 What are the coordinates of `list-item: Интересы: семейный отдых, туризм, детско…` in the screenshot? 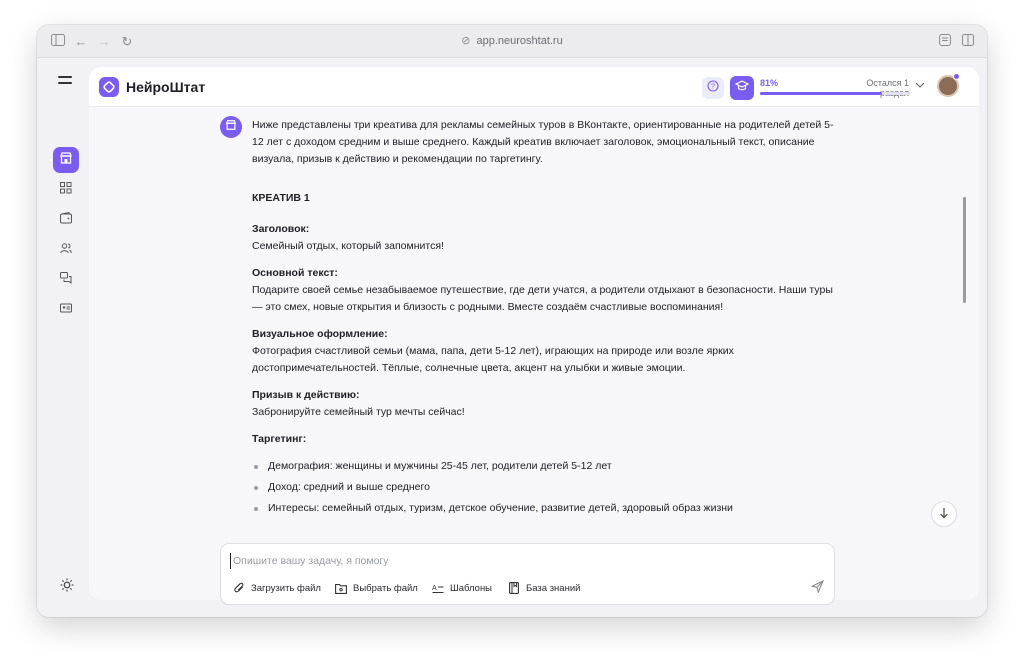 It's located at (547, 508).